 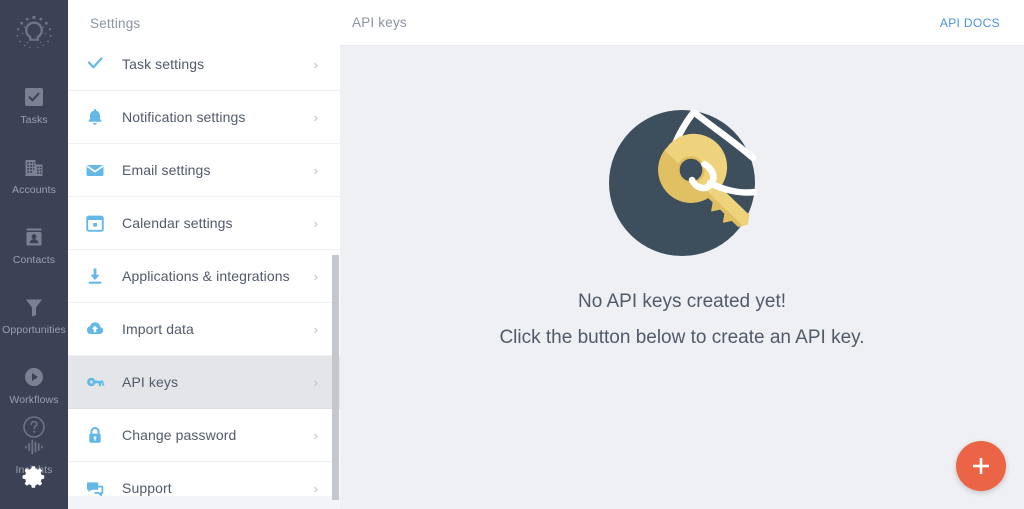 I want to click on lock-icon, so click(x=95, y=435).